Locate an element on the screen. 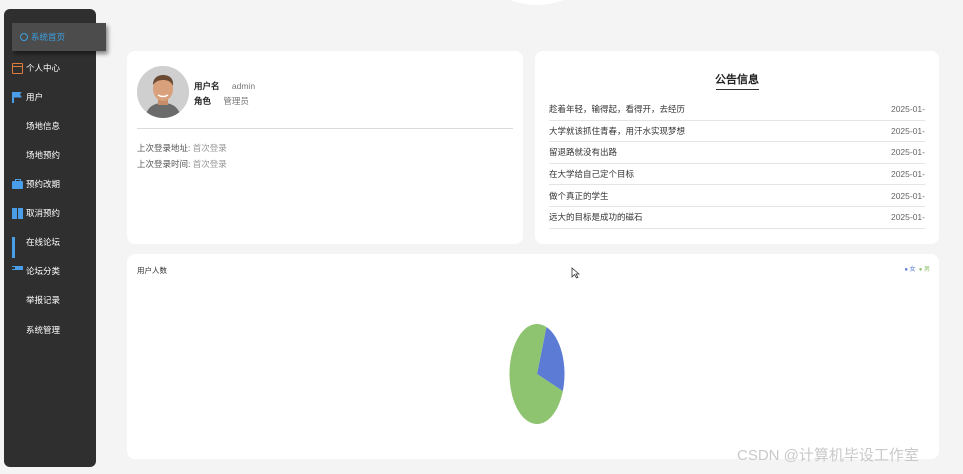 The width and height of the screenshot is (963, 474). id-card-icon is located at coordinates (17, 68).